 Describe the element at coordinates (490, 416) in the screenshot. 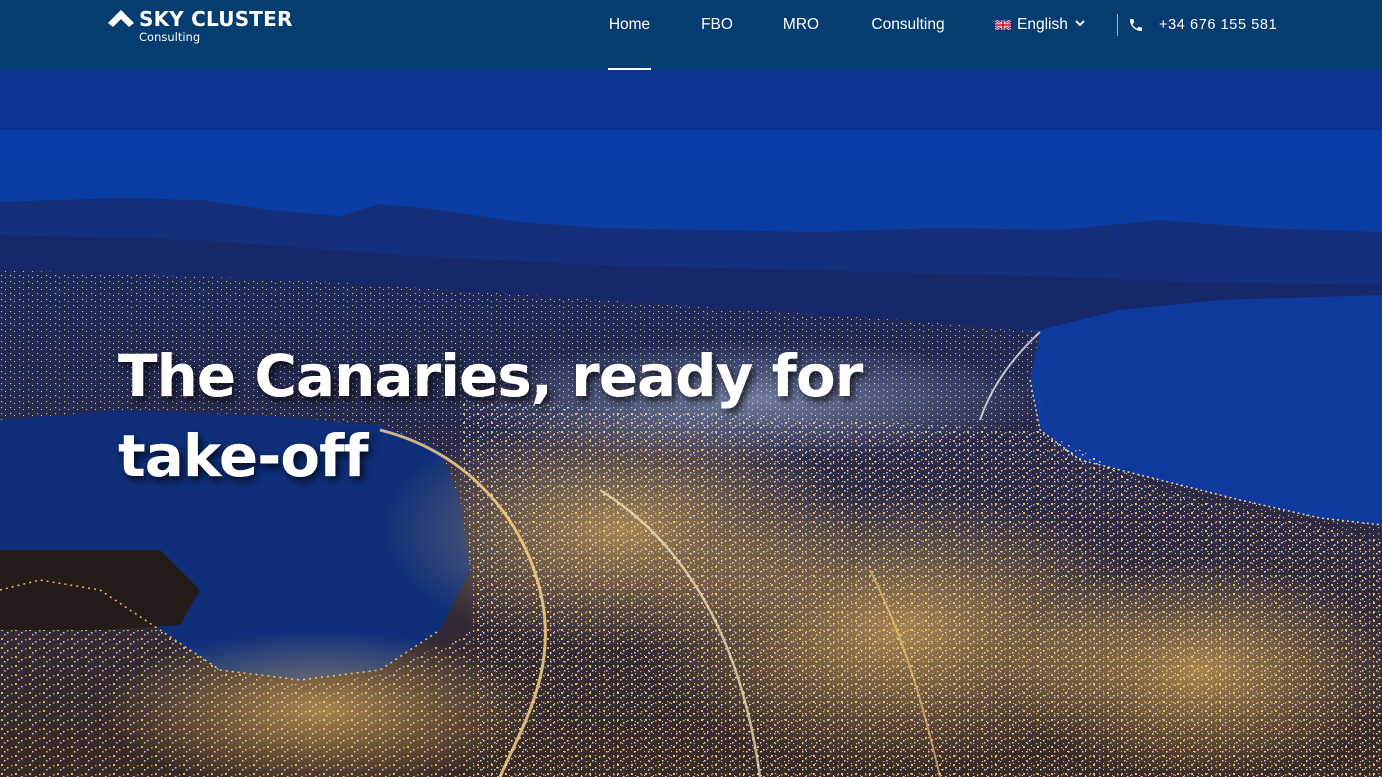

I see `hero-title: The Canaries, ready for take-off` at that location.